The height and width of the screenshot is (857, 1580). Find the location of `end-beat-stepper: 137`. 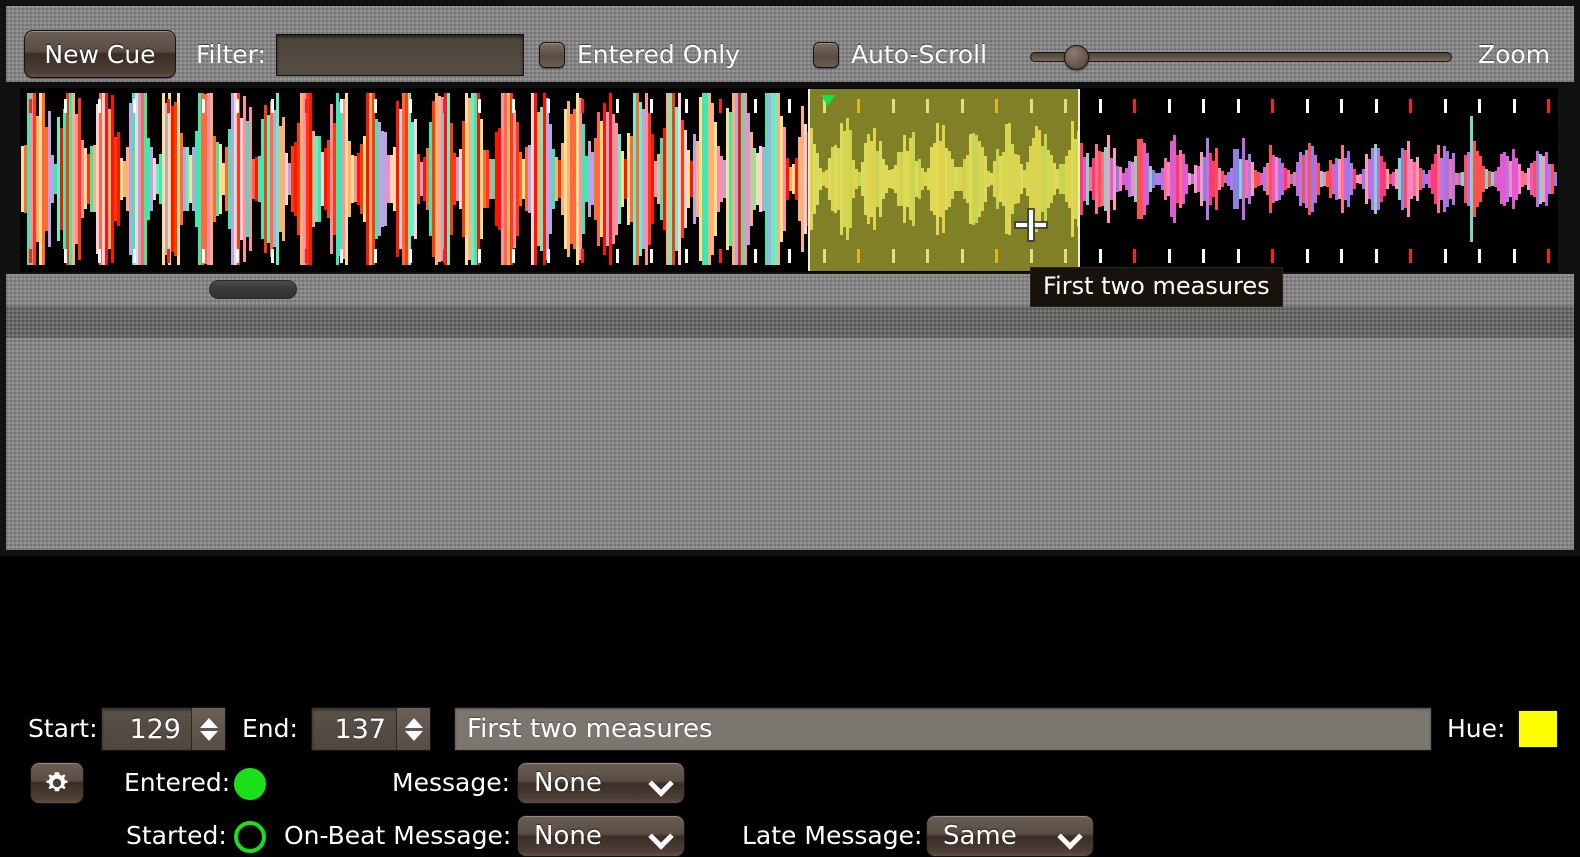

end-beat-stepper: 137 is located at coordinates (371, 729).